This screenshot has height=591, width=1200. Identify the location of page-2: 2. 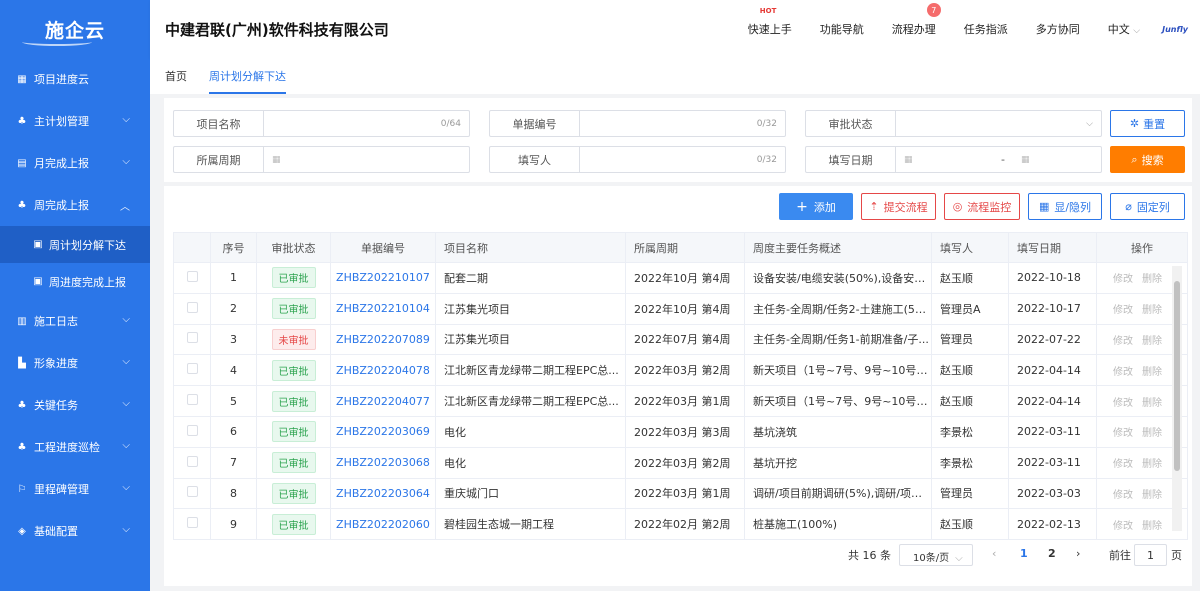
(1052, 553).